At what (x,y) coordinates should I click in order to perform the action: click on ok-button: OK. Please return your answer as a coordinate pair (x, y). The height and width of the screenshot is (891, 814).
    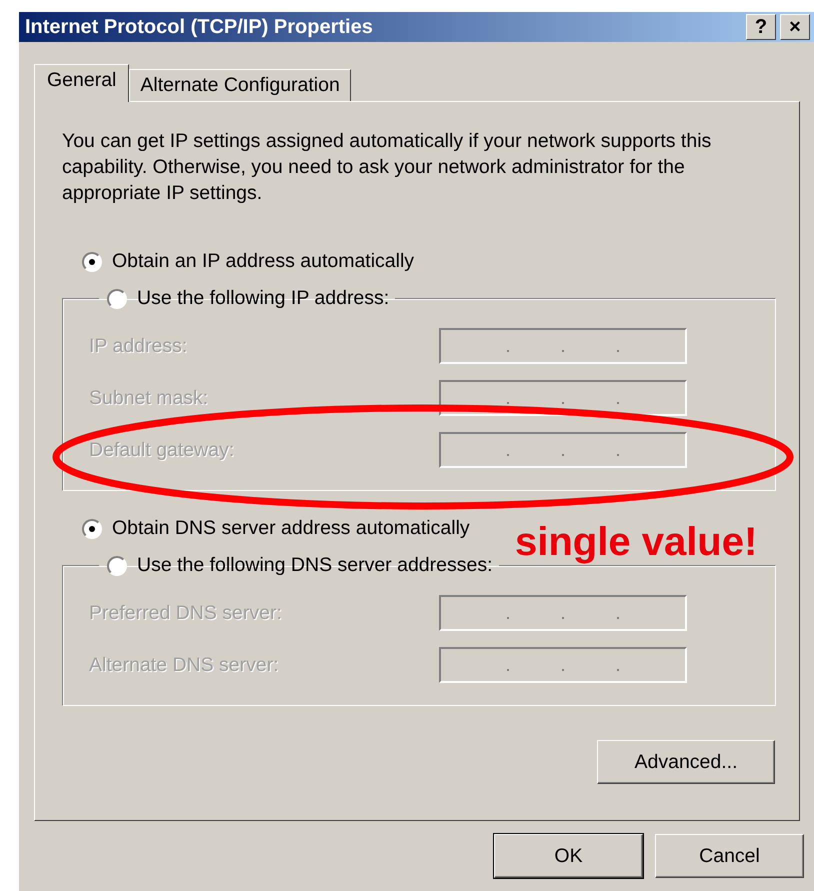
    Looking at the image, I should click on (568, 856).